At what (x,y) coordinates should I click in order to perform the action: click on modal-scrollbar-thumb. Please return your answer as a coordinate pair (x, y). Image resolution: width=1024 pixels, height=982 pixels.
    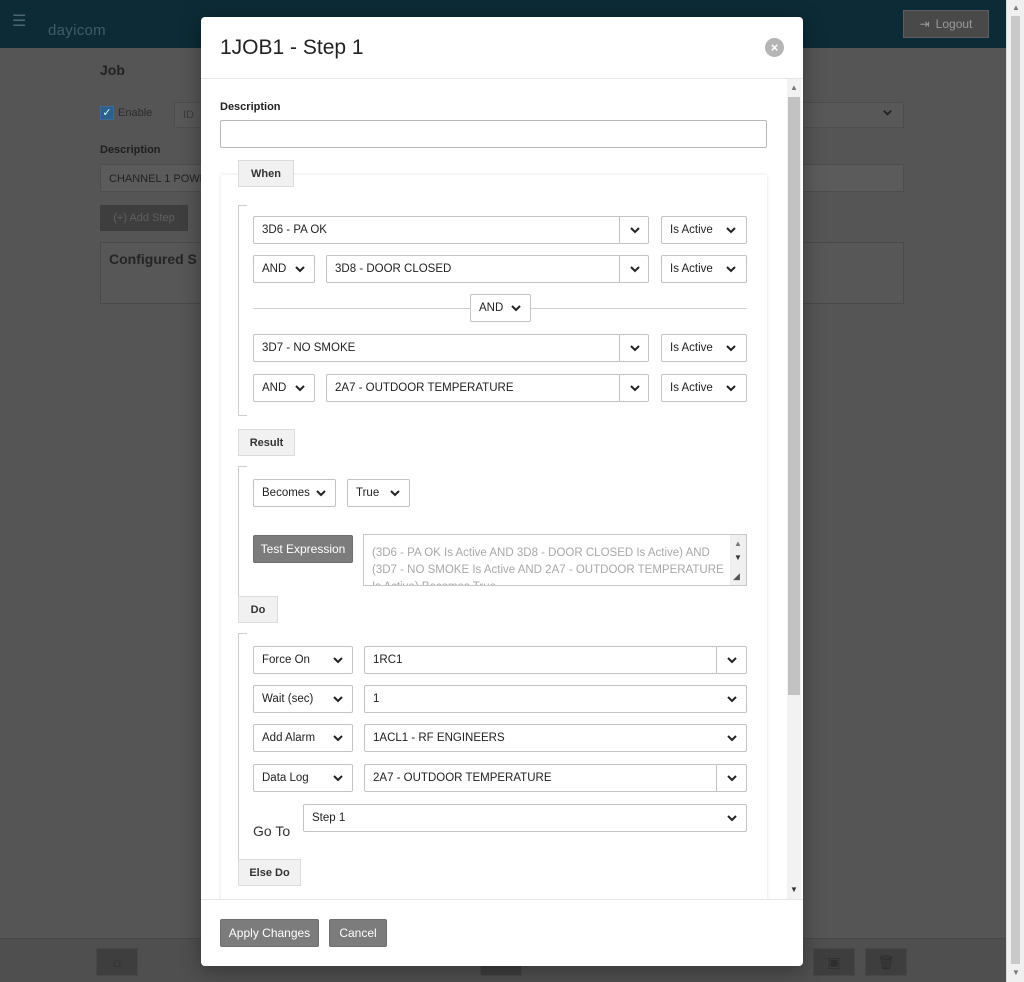
    Looking at the image, I should click on (794, 396).